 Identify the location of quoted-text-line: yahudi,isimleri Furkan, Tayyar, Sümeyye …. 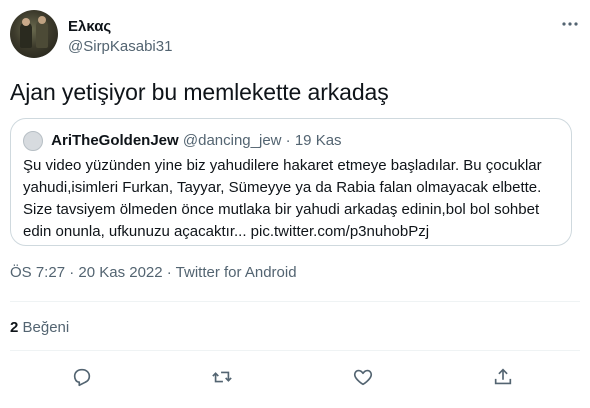
(282, 187).